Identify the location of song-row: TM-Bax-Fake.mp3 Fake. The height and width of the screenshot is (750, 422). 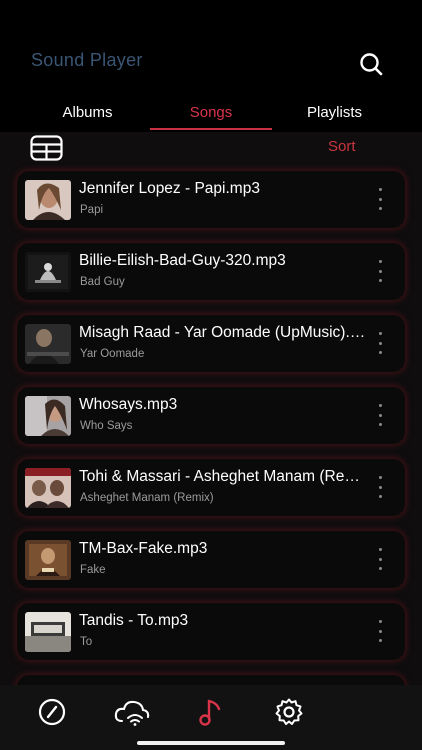
(211, 559).